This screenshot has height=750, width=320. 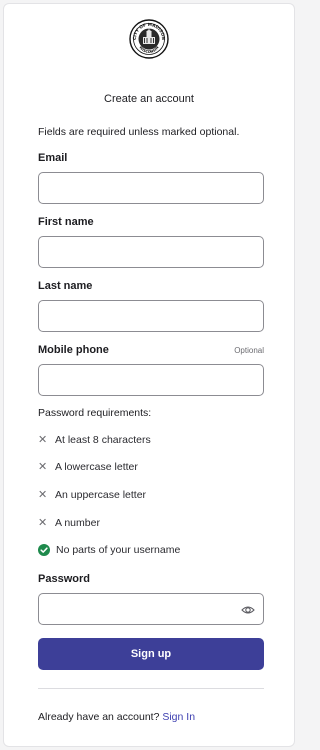 What do you see at coordinates (101, 495) in the screenshot?
I see `requirement-text: An uppercase letter` at bounding box center [101, 495].